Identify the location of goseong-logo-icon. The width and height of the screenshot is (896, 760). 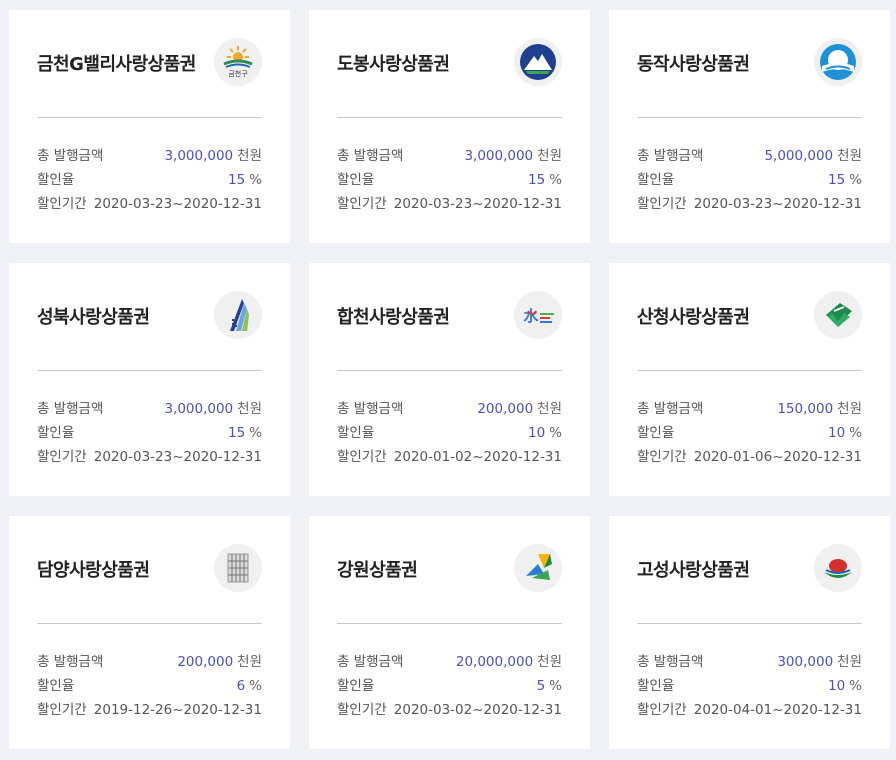
(838, 568).